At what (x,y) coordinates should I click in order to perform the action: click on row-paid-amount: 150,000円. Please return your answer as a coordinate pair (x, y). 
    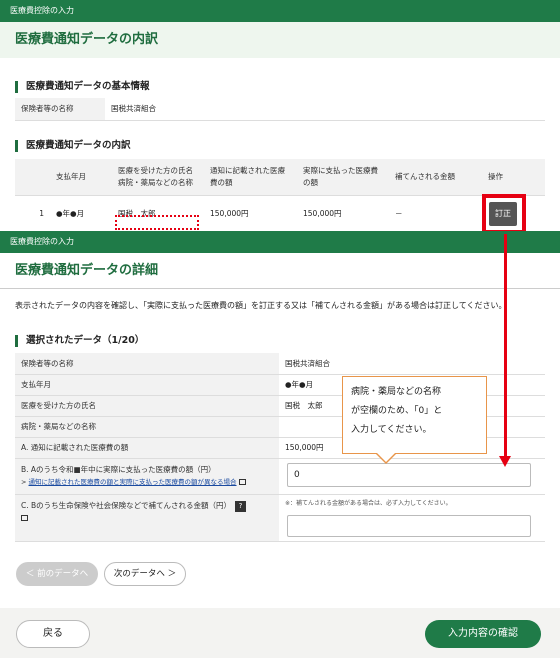
    Looking at the image, I should click on (343, 213).